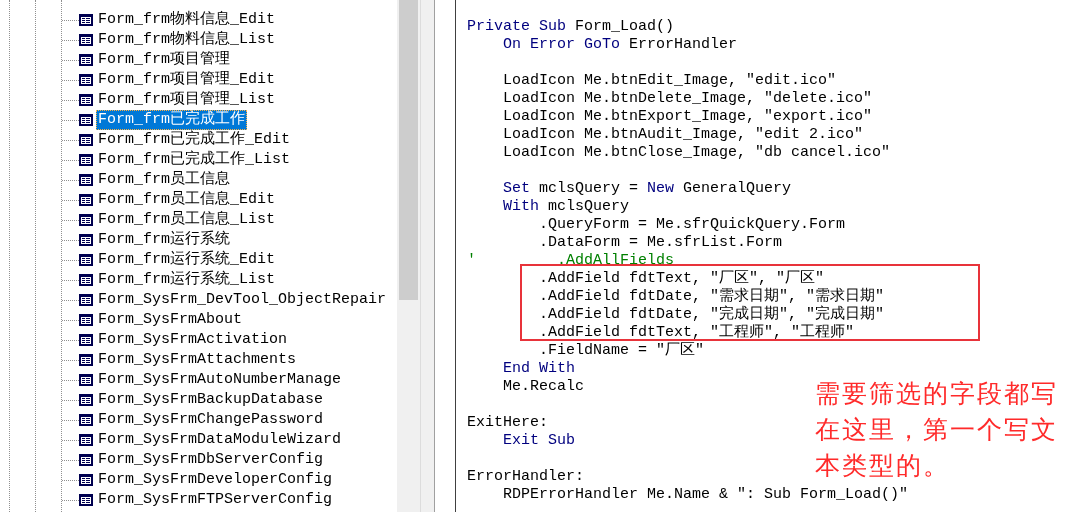 The image size is (1078, 512). What do you see at coordinates (687, 117) in the screenshot?
I see `code-line: LoadIcon Me.btnExport_Image, "export.ico"` at bounding box center [687, 117].